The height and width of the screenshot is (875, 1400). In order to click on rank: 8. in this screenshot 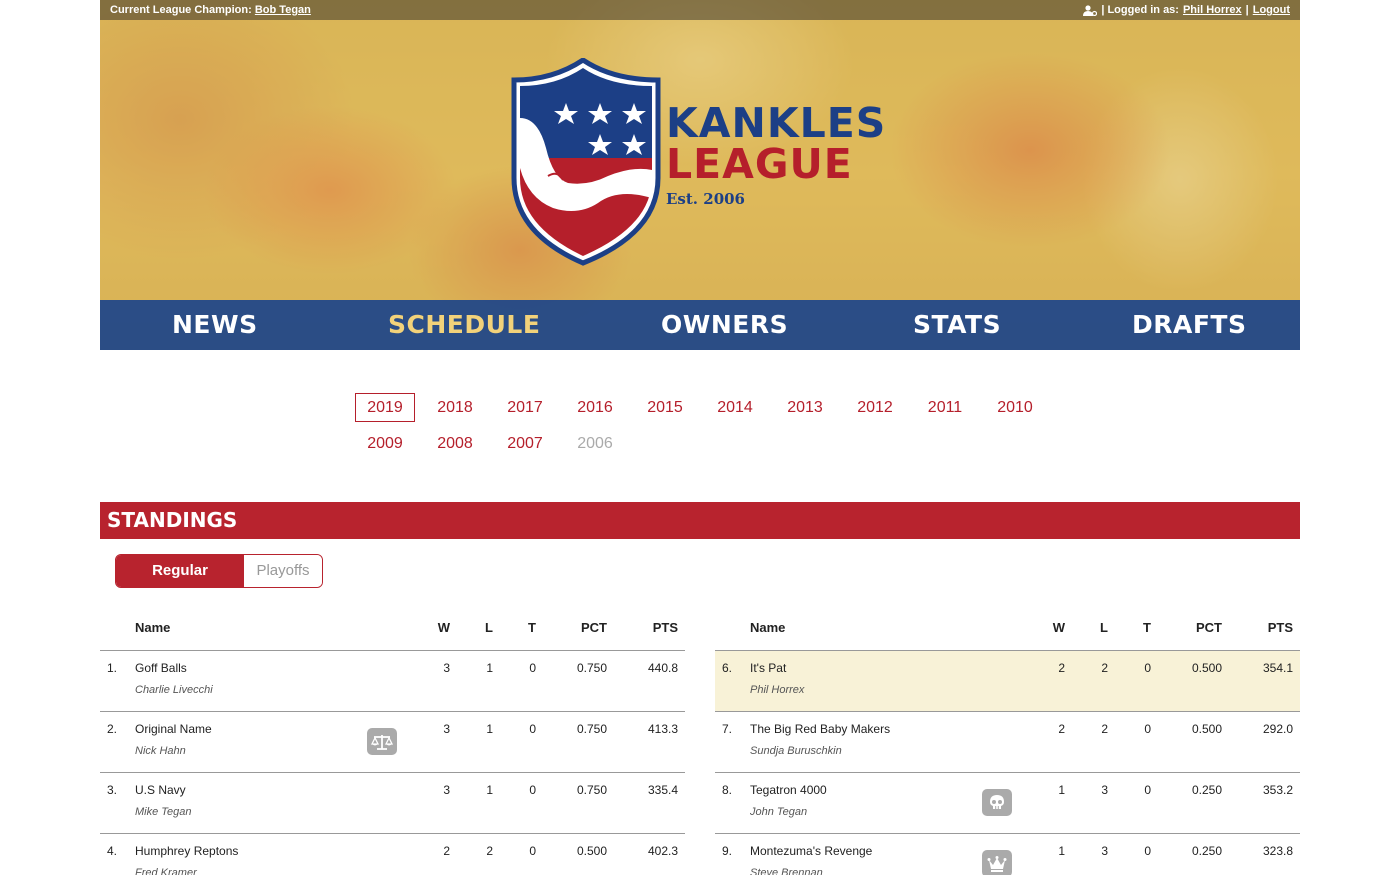, I will do `click(727, 790)`.